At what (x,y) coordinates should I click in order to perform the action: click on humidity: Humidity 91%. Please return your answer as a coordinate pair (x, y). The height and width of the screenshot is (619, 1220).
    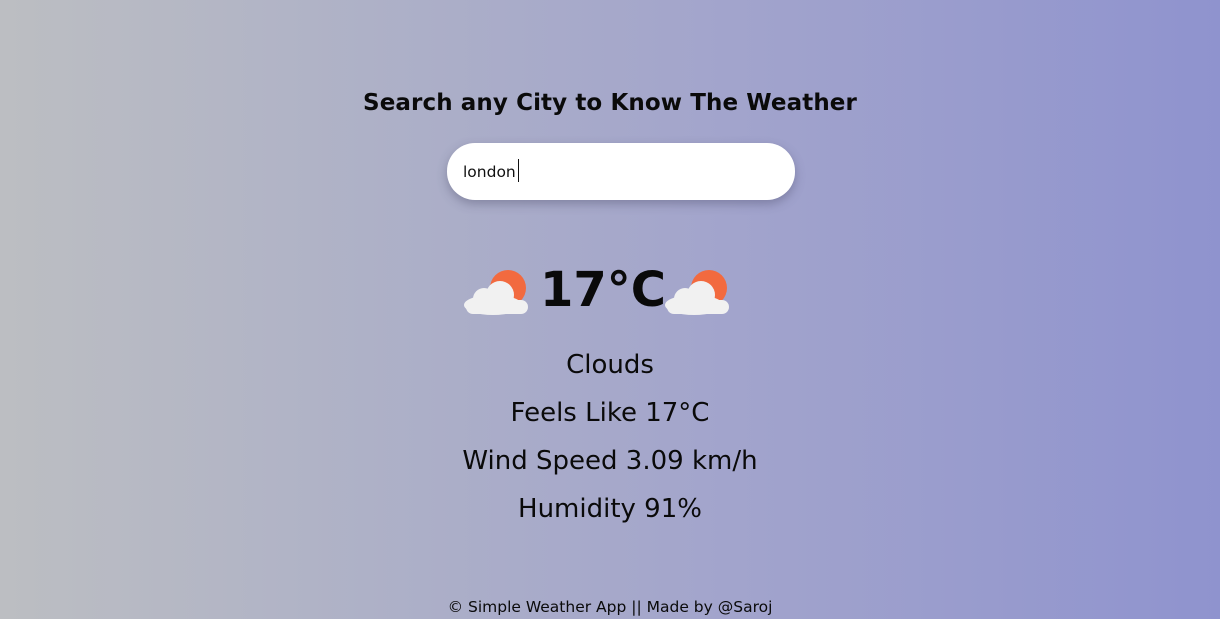
    Looking at the image, I should click on (610, 509).